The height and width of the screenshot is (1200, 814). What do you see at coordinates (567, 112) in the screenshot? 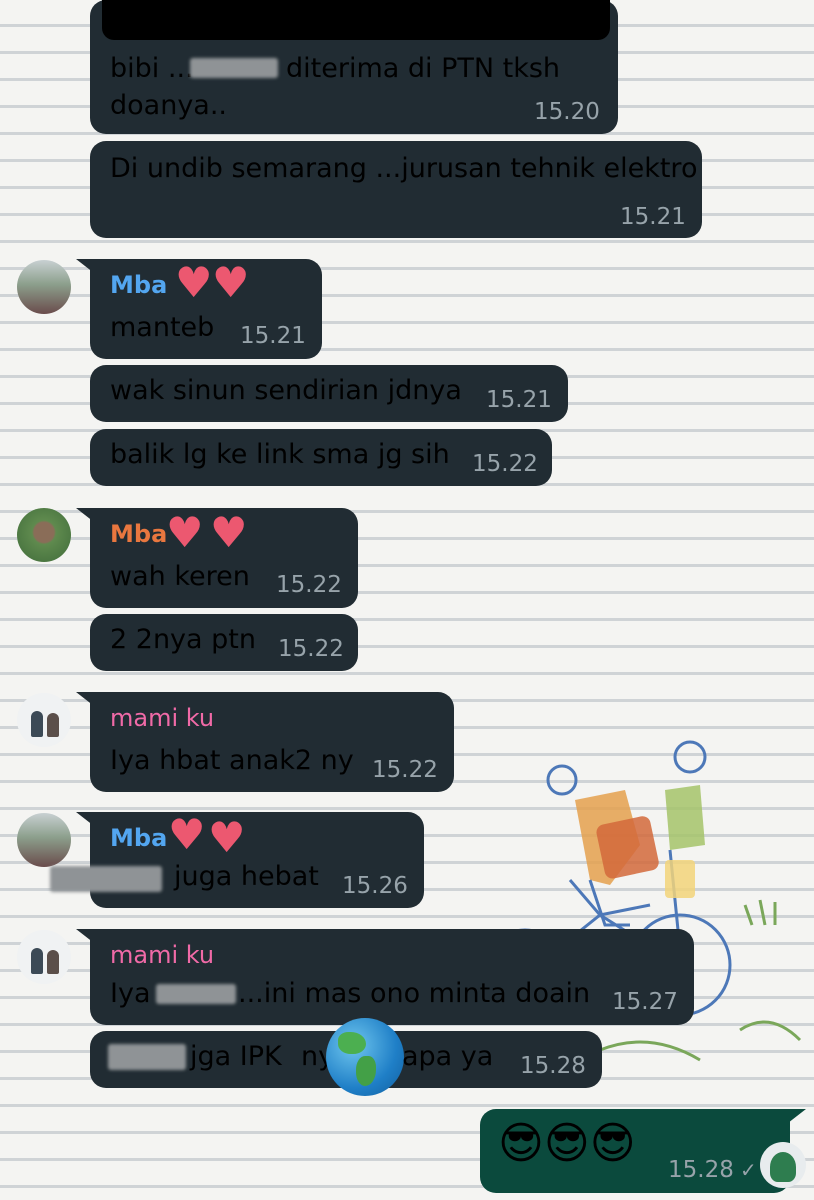
I see `message-time: 15.20` at bounding box center [567, 112].